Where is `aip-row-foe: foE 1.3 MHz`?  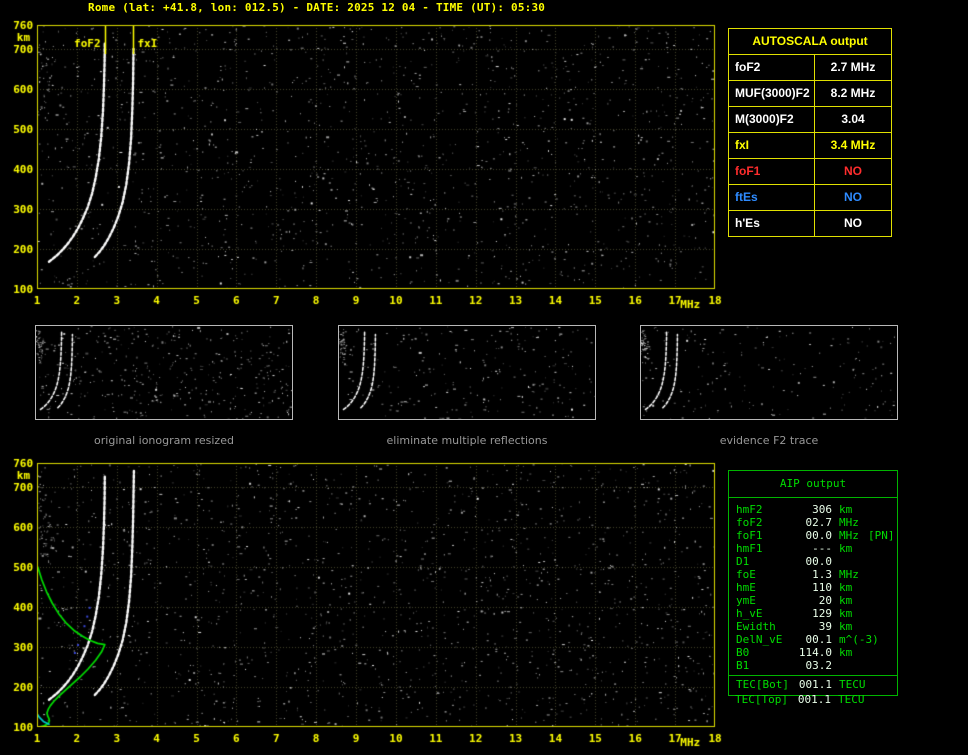 aip-row-foe: foE 1.3 MHz is located at coordinates (813, 574).